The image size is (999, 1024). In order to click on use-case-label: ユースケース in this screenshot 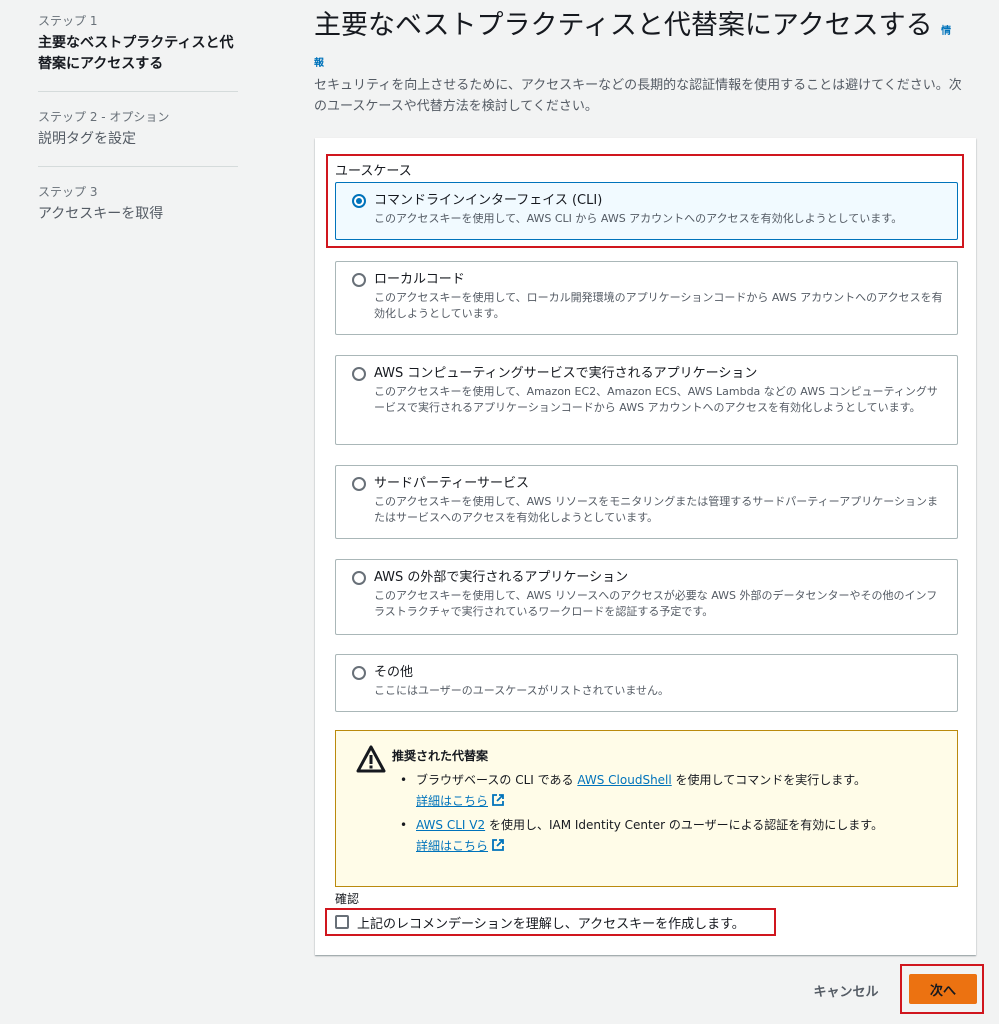, I will do `click(373, 171)`.